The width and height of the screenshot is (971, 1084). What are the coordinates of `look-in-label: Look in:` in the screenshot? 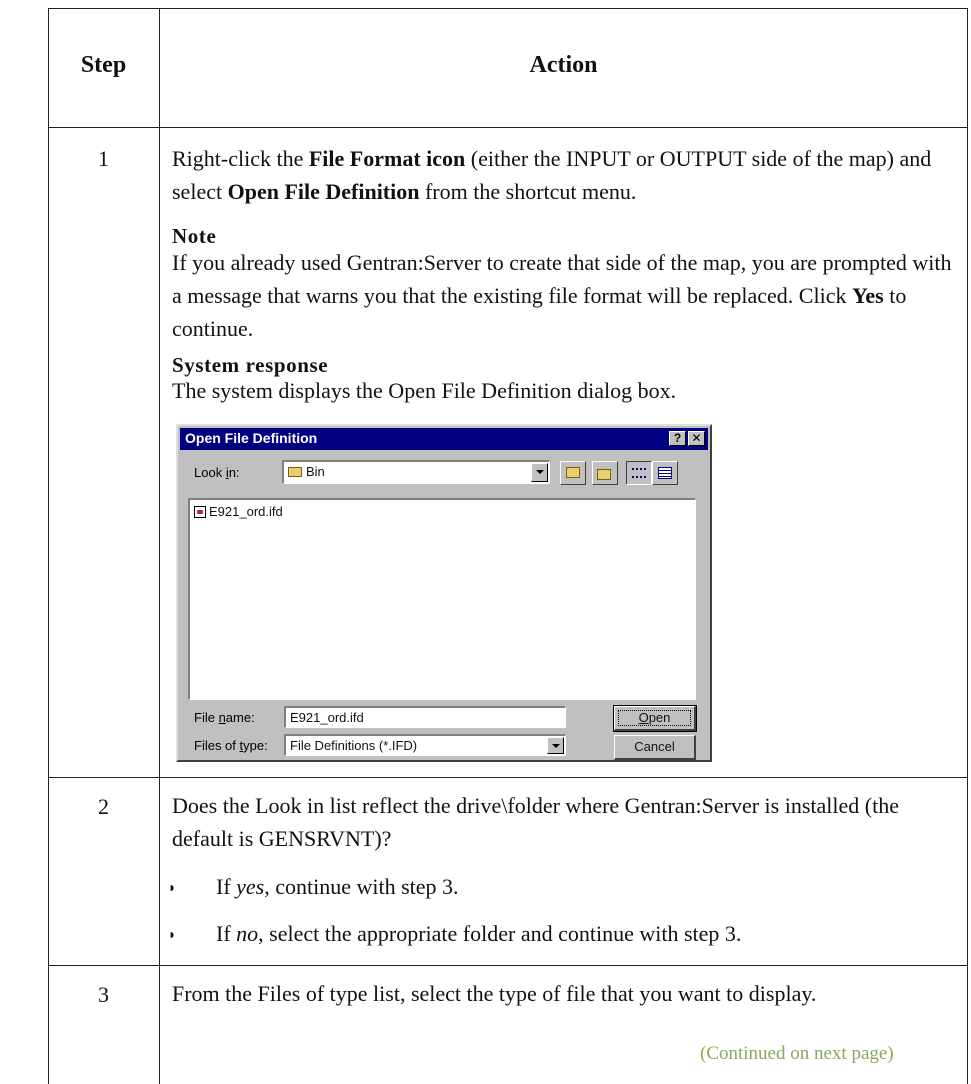 It's located at (217, 472).